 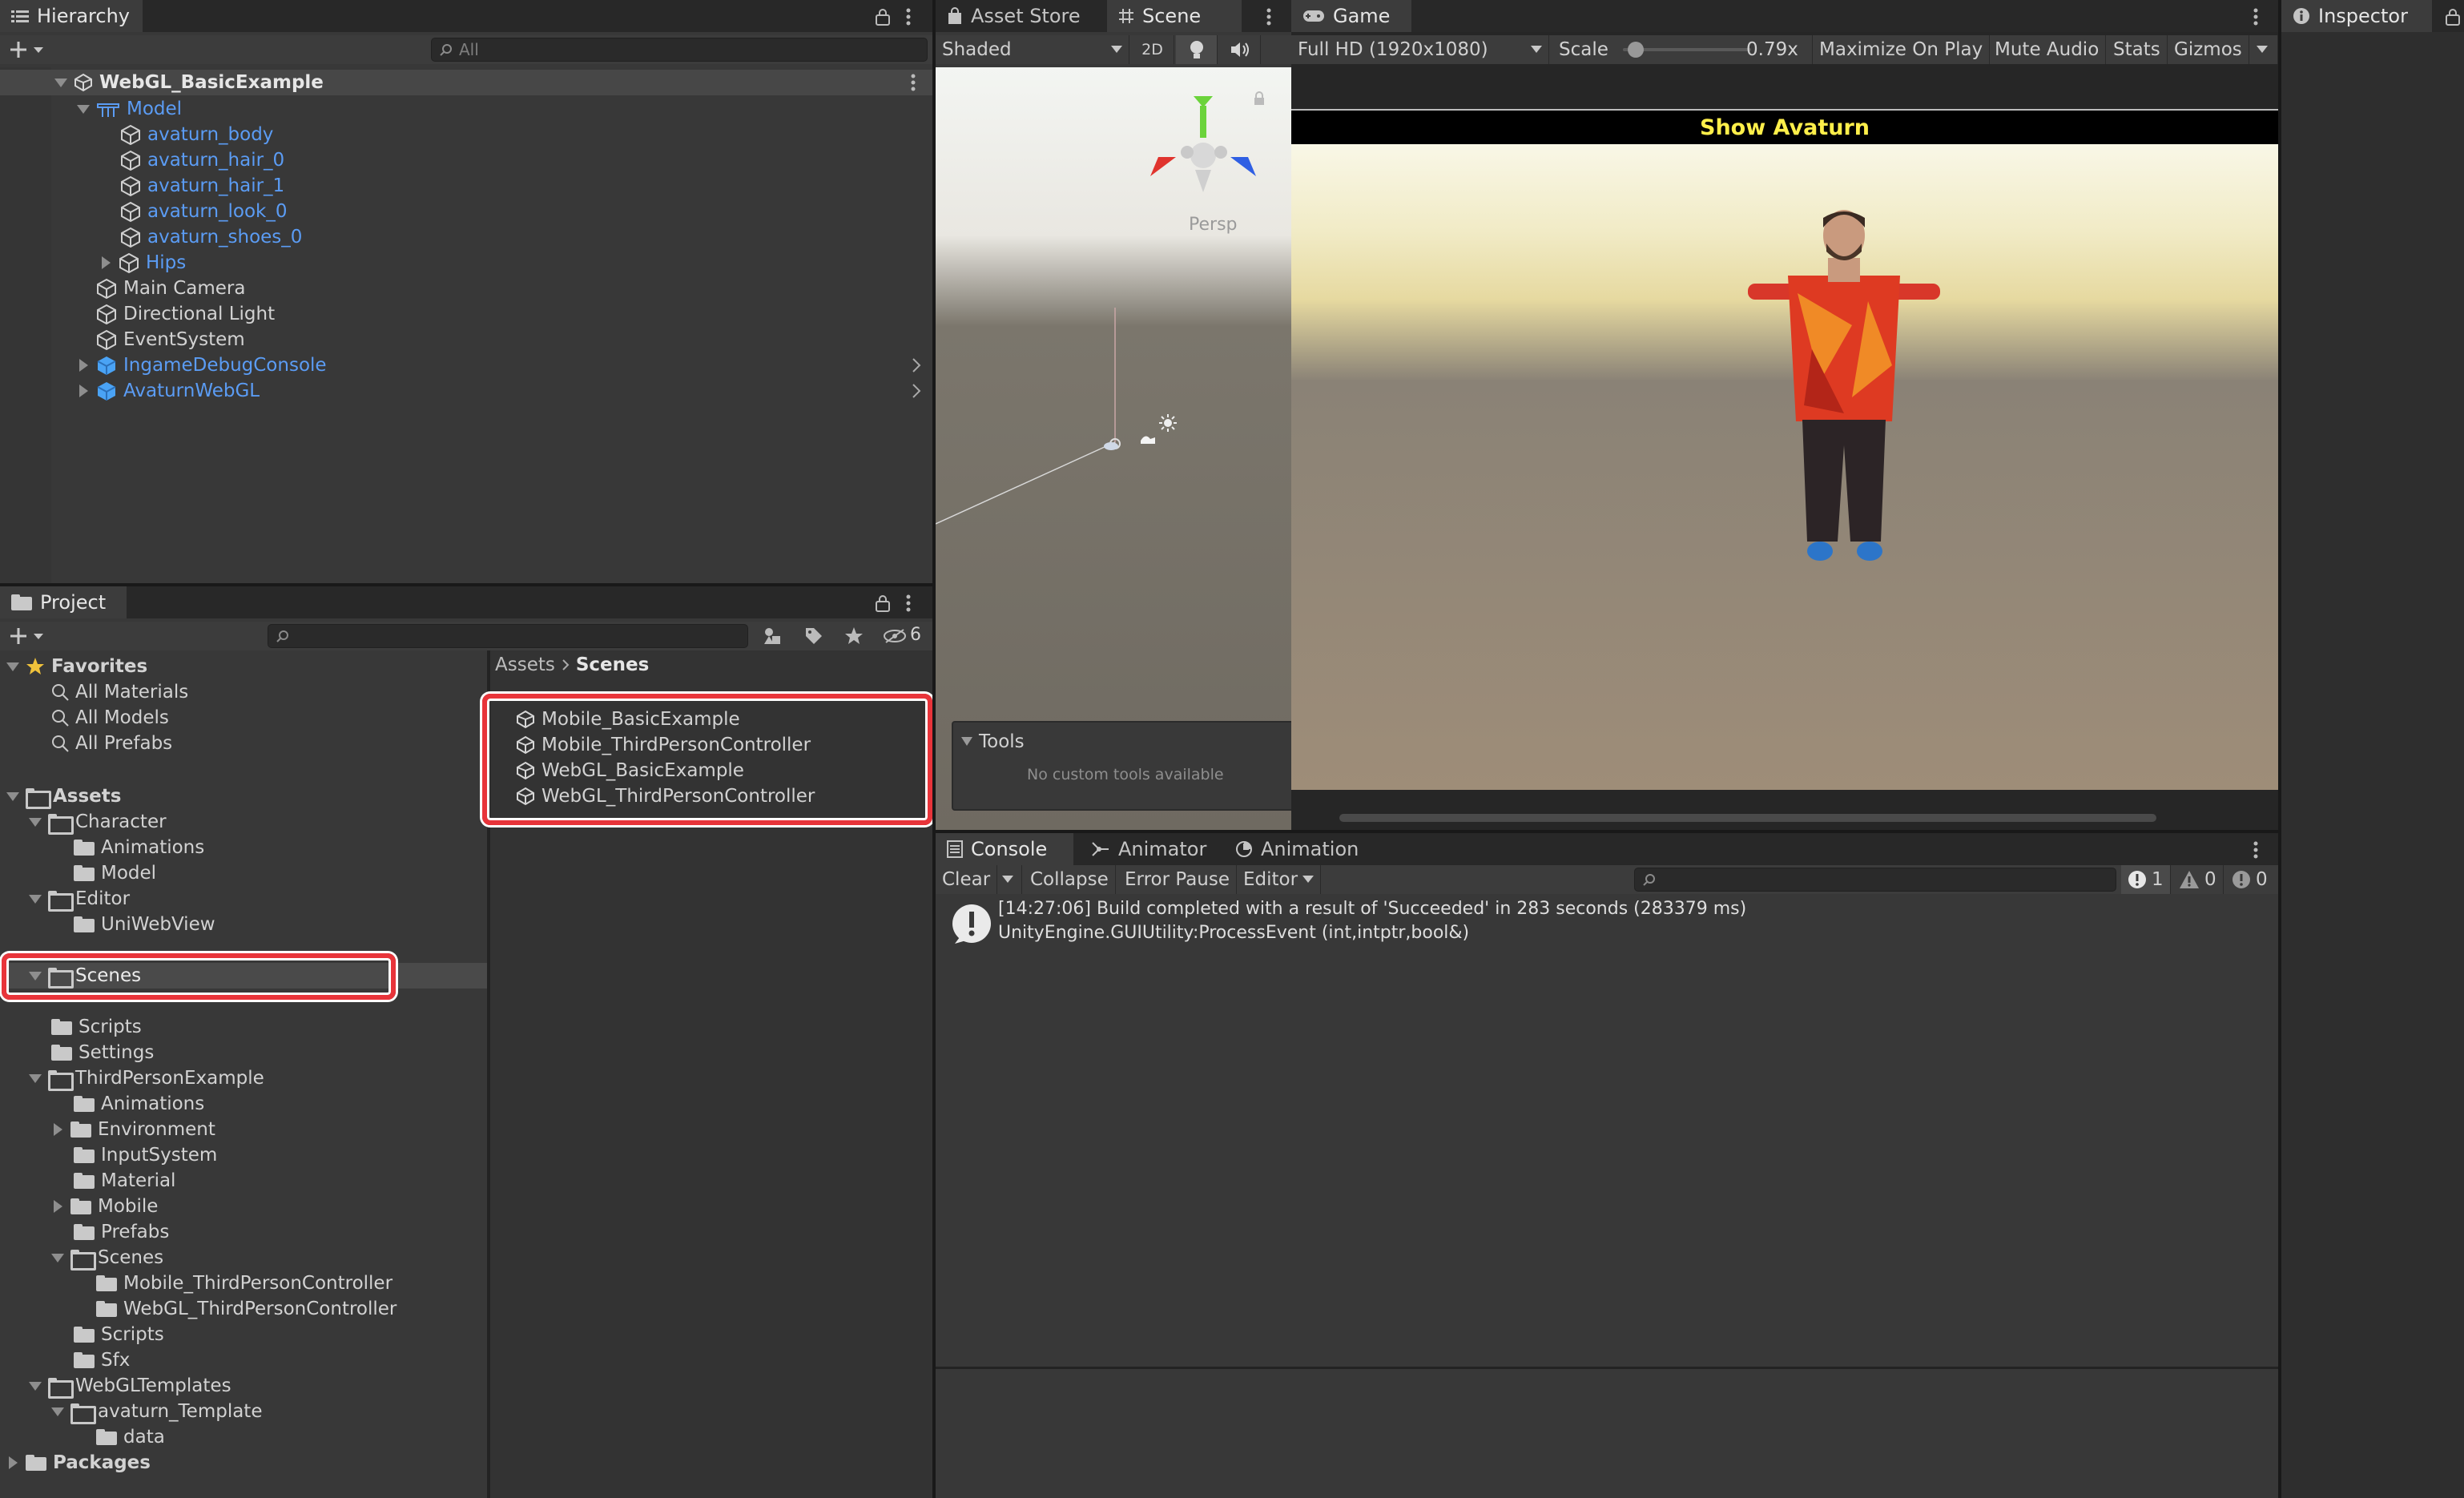 I want to click on tree-folder: Character, so click(x=98, y=822).